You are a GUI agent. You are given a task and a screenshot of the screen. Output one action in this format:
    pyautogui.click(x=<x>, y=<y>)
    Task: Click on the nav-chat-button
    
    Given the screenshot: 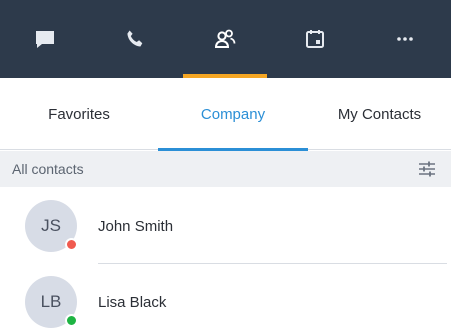 What is the action you would take?
    pyautogui.click(x=45, y=39)
    